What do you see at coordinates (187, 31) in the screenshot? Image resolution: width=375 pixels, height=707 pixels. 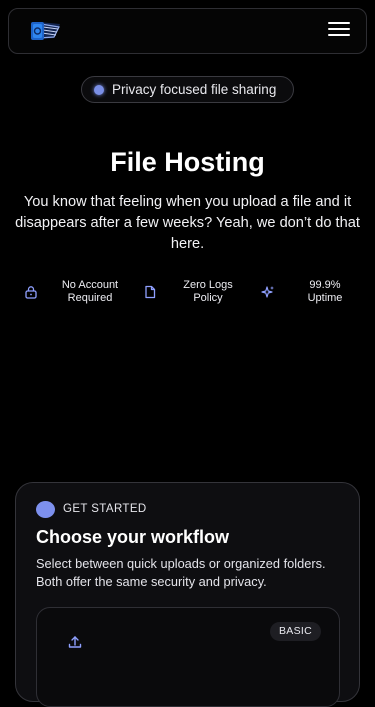 I see `top-nav` at bounding box center [187, 31].